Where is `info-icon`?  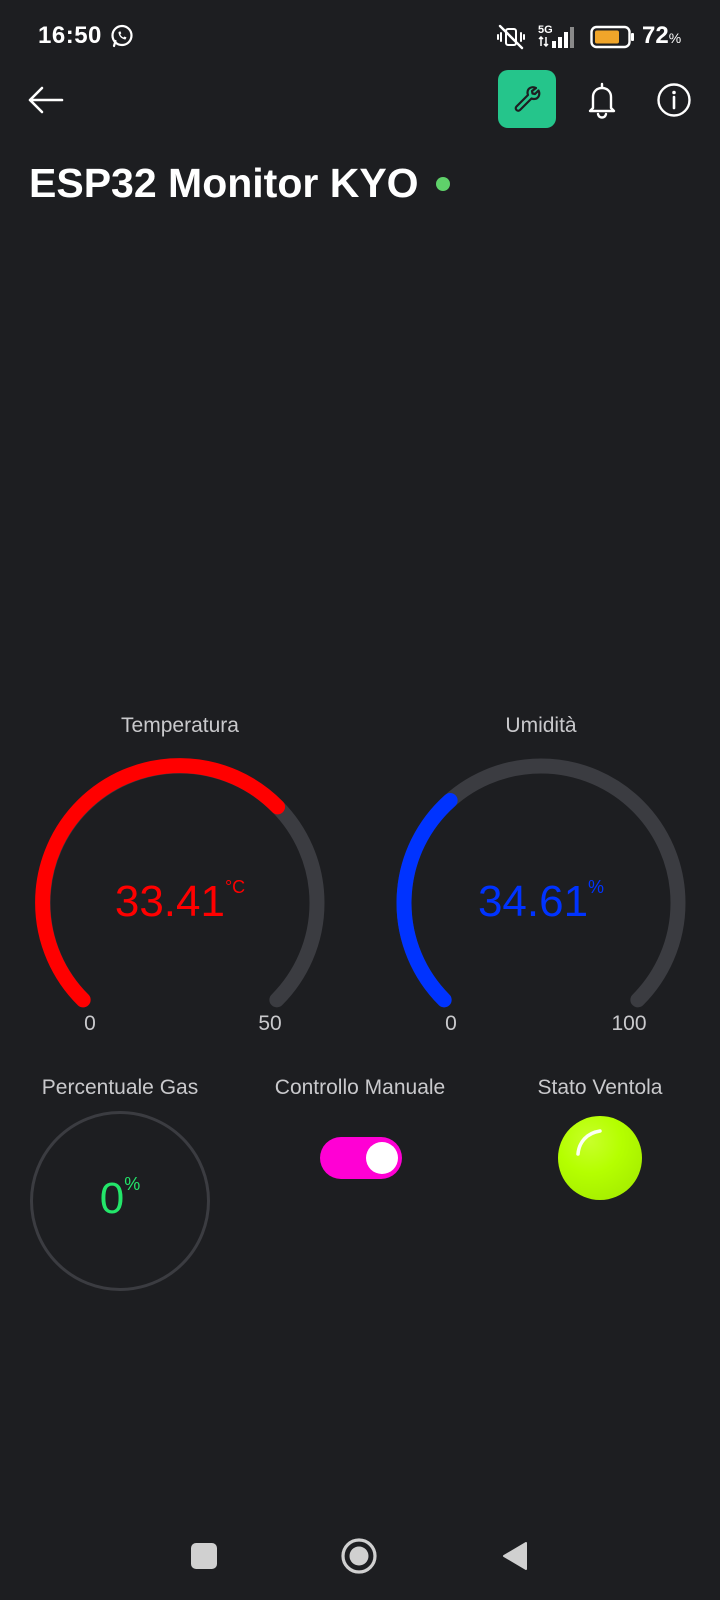
info-icon is located at coordinates (674, 100).